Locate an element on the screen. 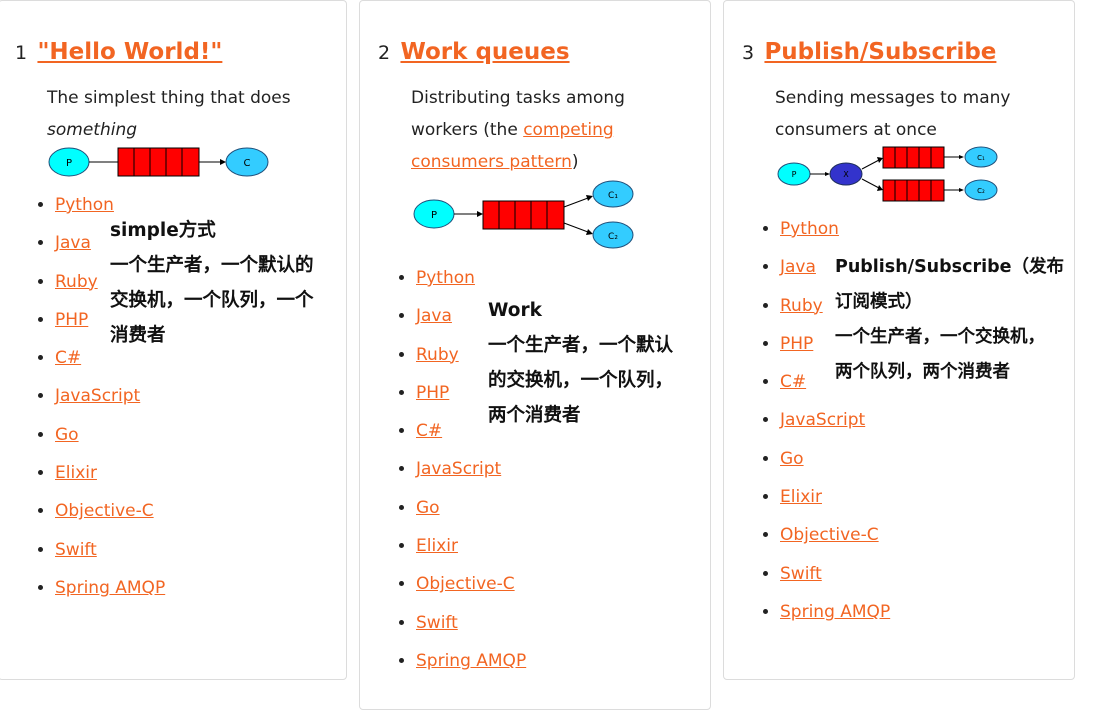  tutorial-number: 2 is located at coordinates (384, 53).